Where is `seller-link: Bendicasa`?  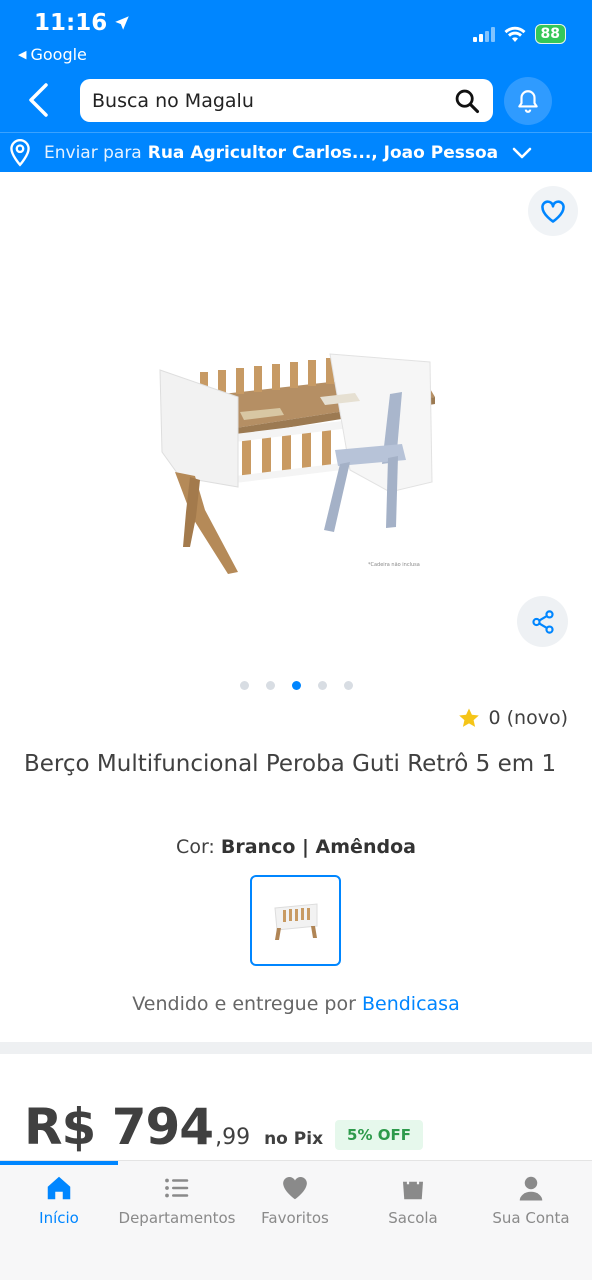 seller-link: Bendicasa is located at coordinates (411, 1004).